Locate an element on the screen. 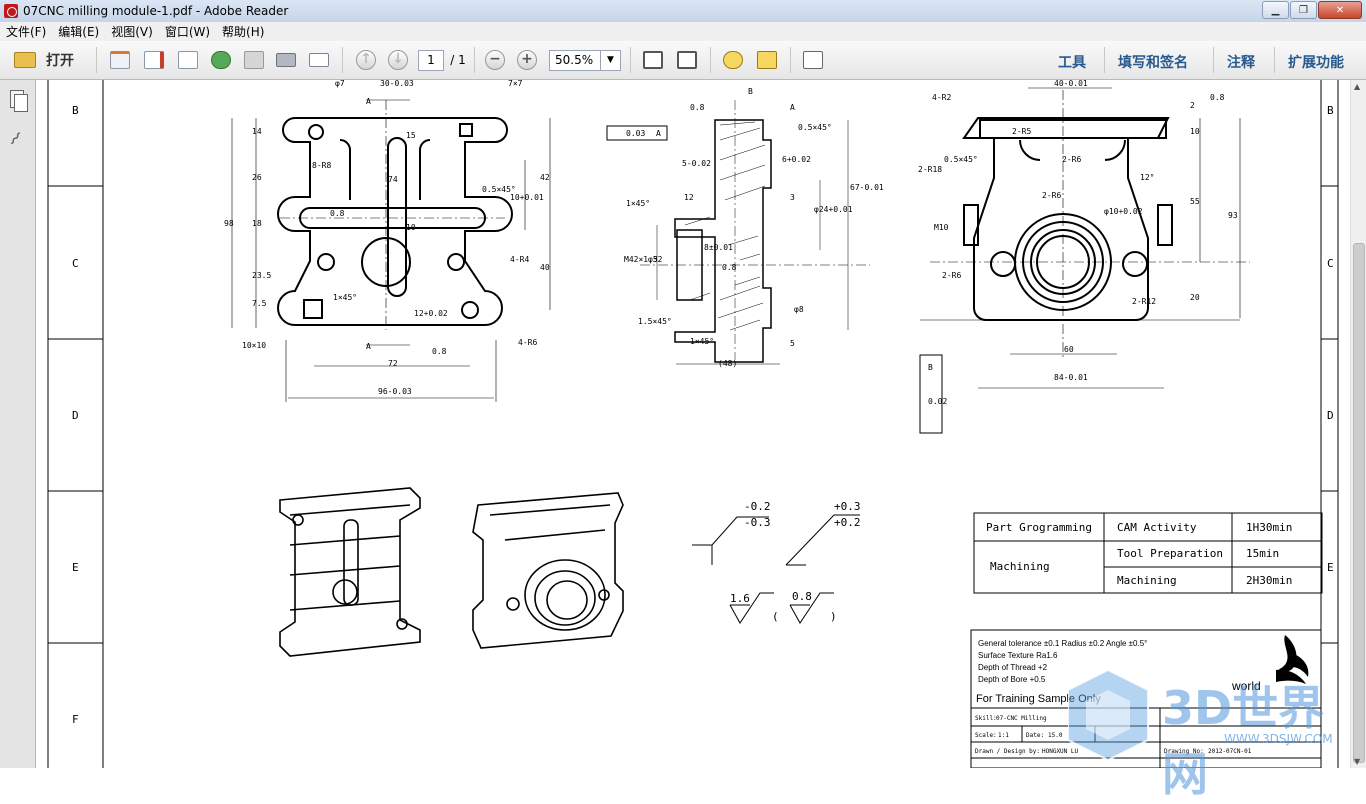 The width and height of the screenshot is (1366, 804). tools-link: 工具 is located at coordinates (1072, 62).